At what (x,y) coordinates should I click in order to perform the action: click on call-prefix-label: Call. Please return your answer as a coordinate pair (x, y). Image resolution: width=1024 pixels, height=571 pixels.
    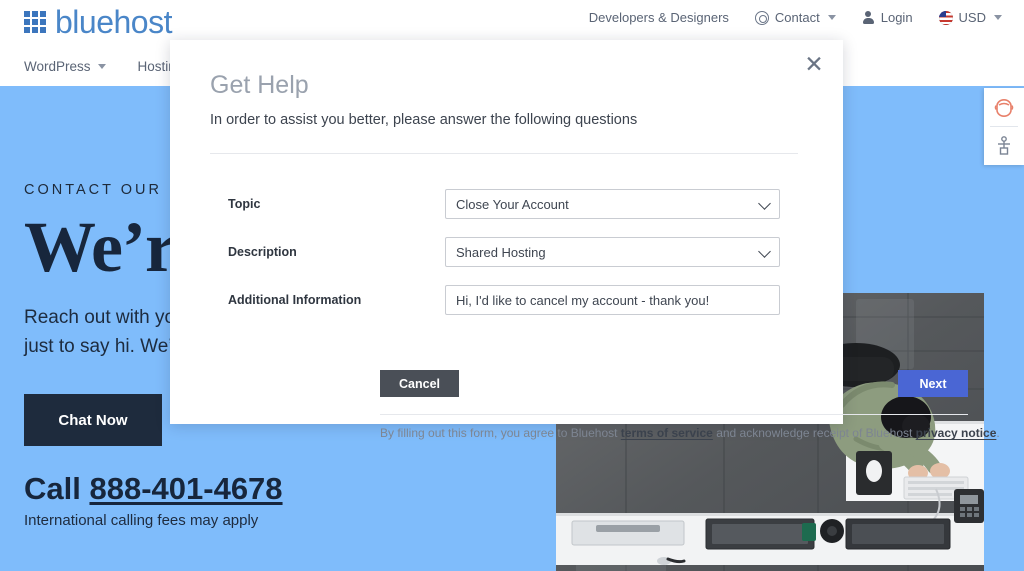
    Looking at the image, I should click on (52, 488).